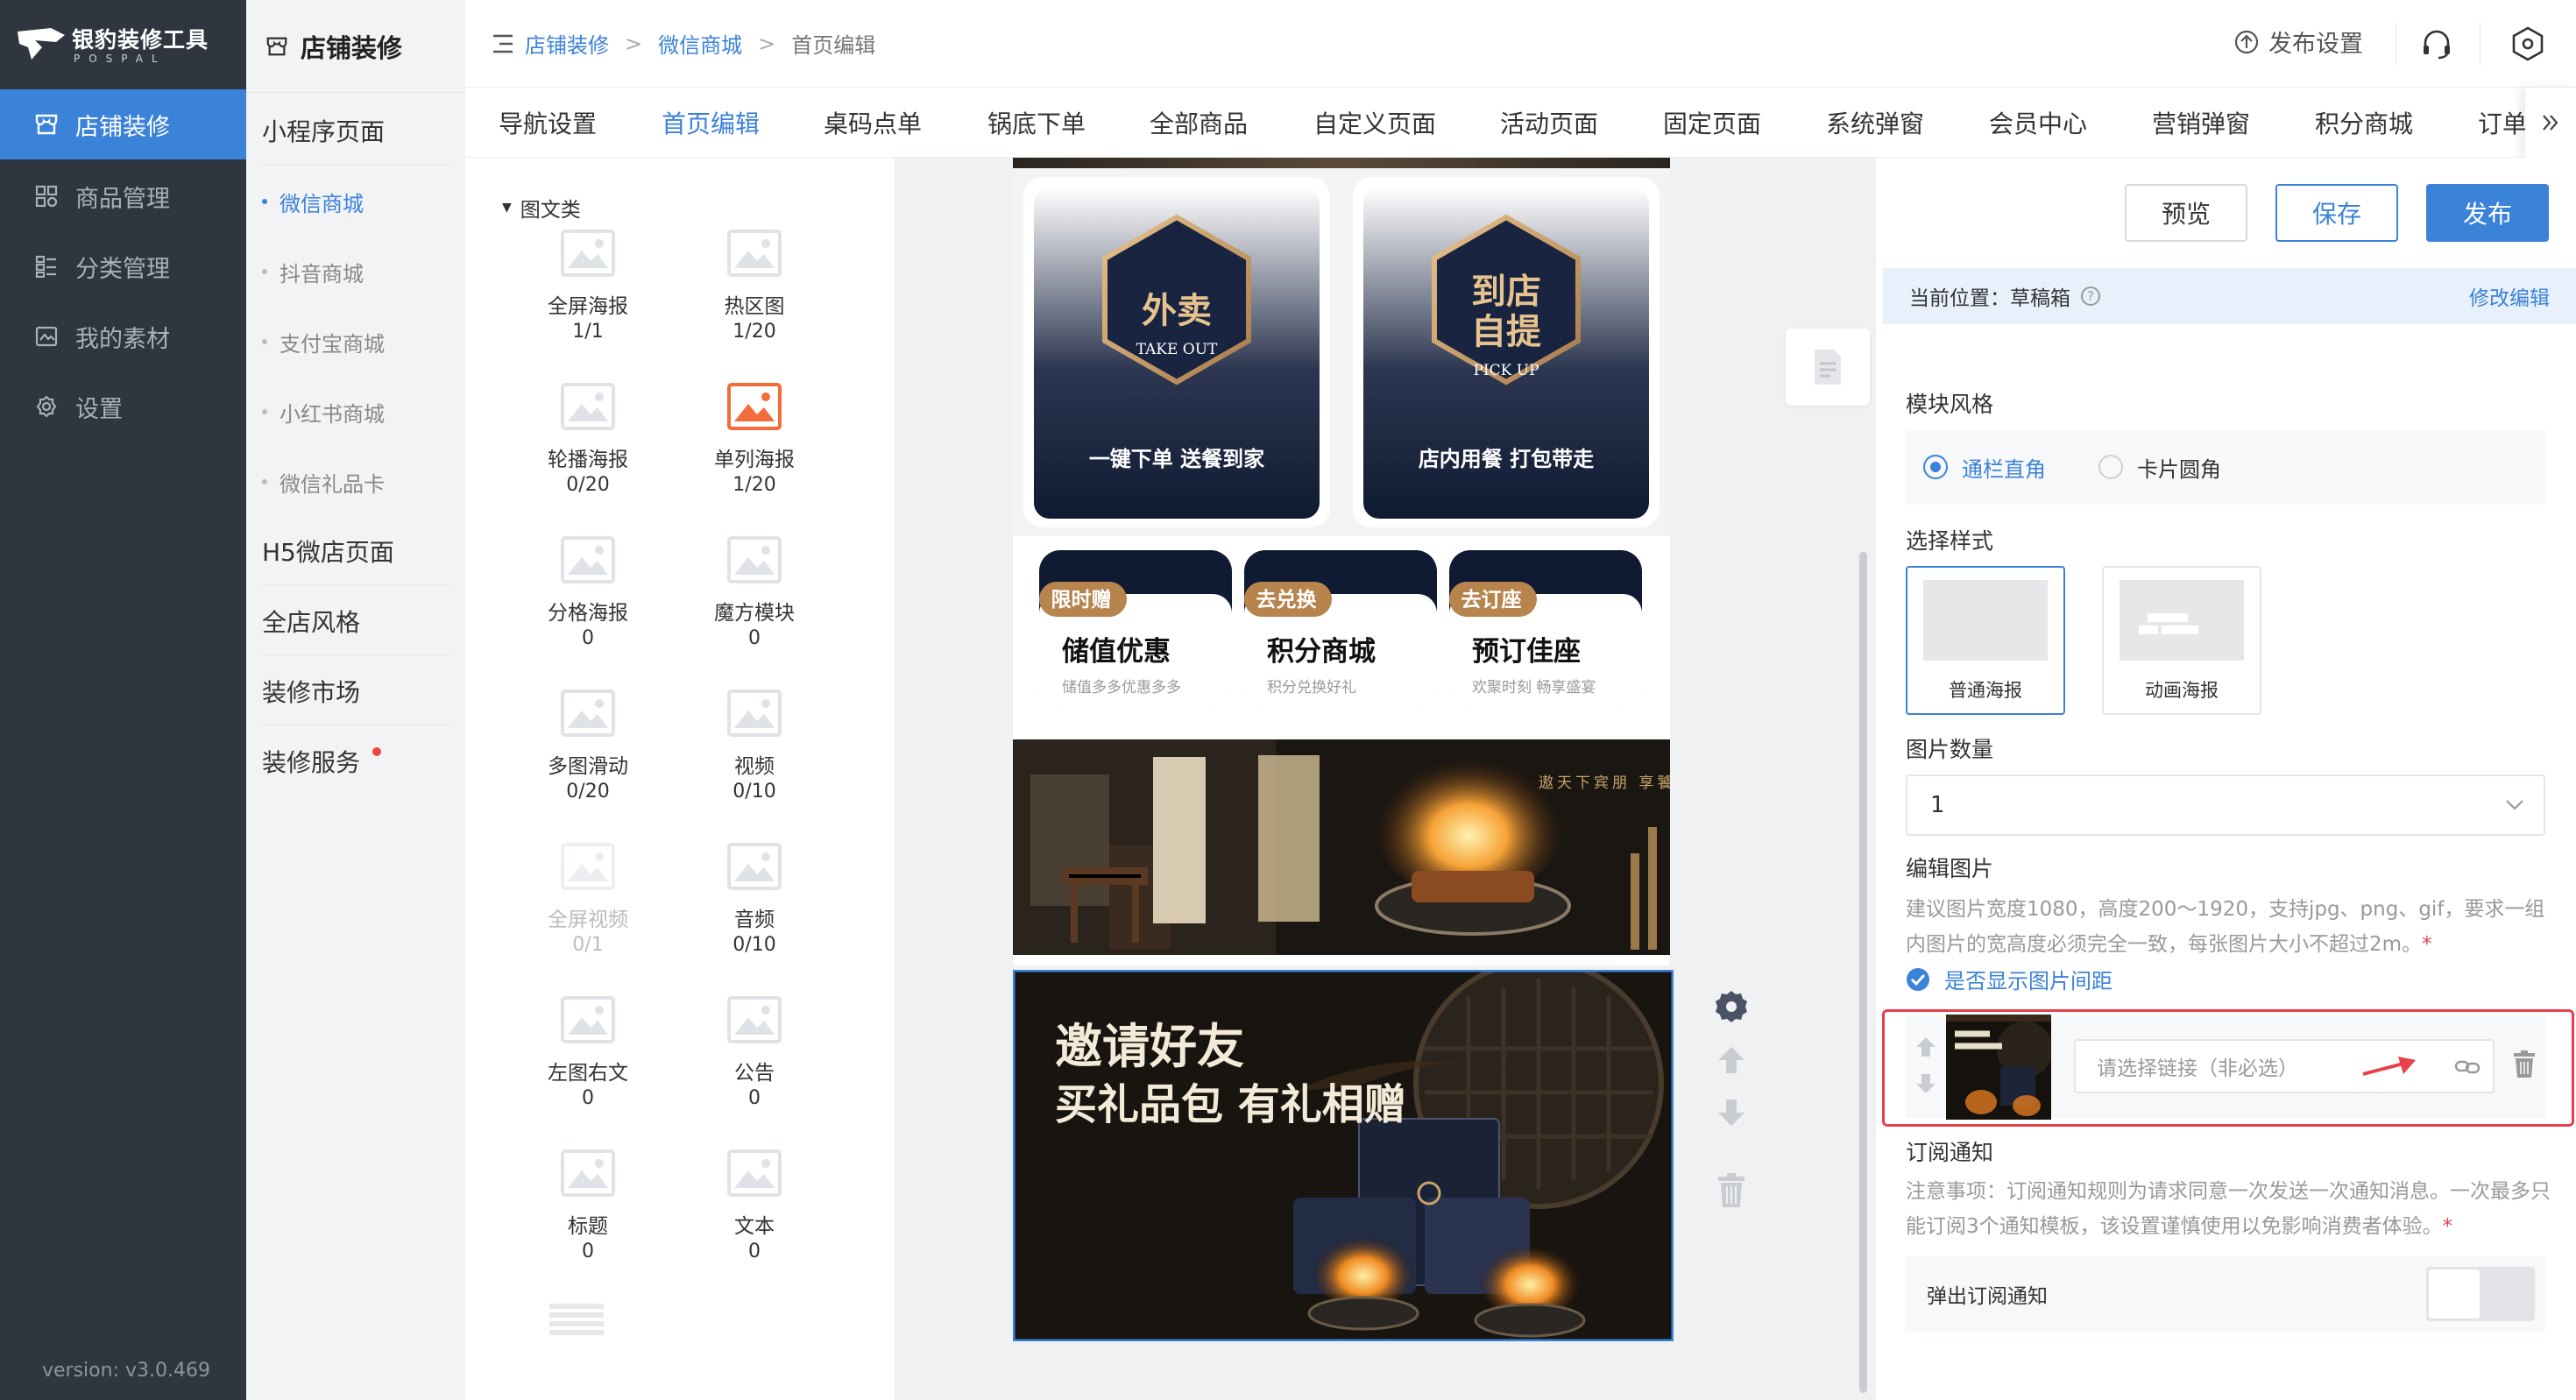 This screenshot has width=2576, height=1400. What do you see at coordinates (1950, 749) in the screenshot?
I see `image-count-label: 图片数量` at bounding box center [1950, 749].